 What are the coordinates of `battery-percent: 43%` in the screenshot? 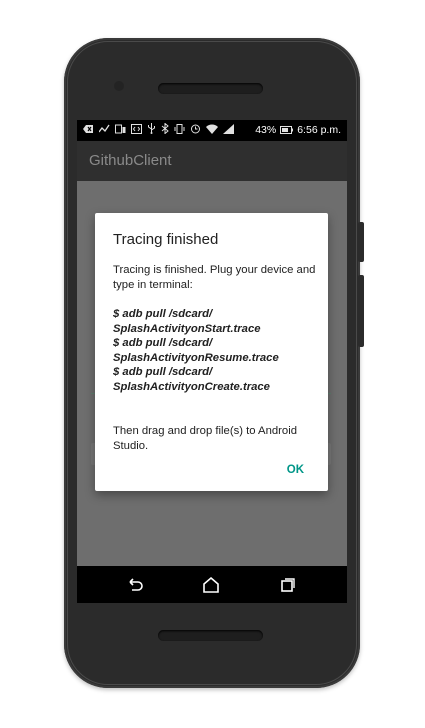 It's located at (266, 130).